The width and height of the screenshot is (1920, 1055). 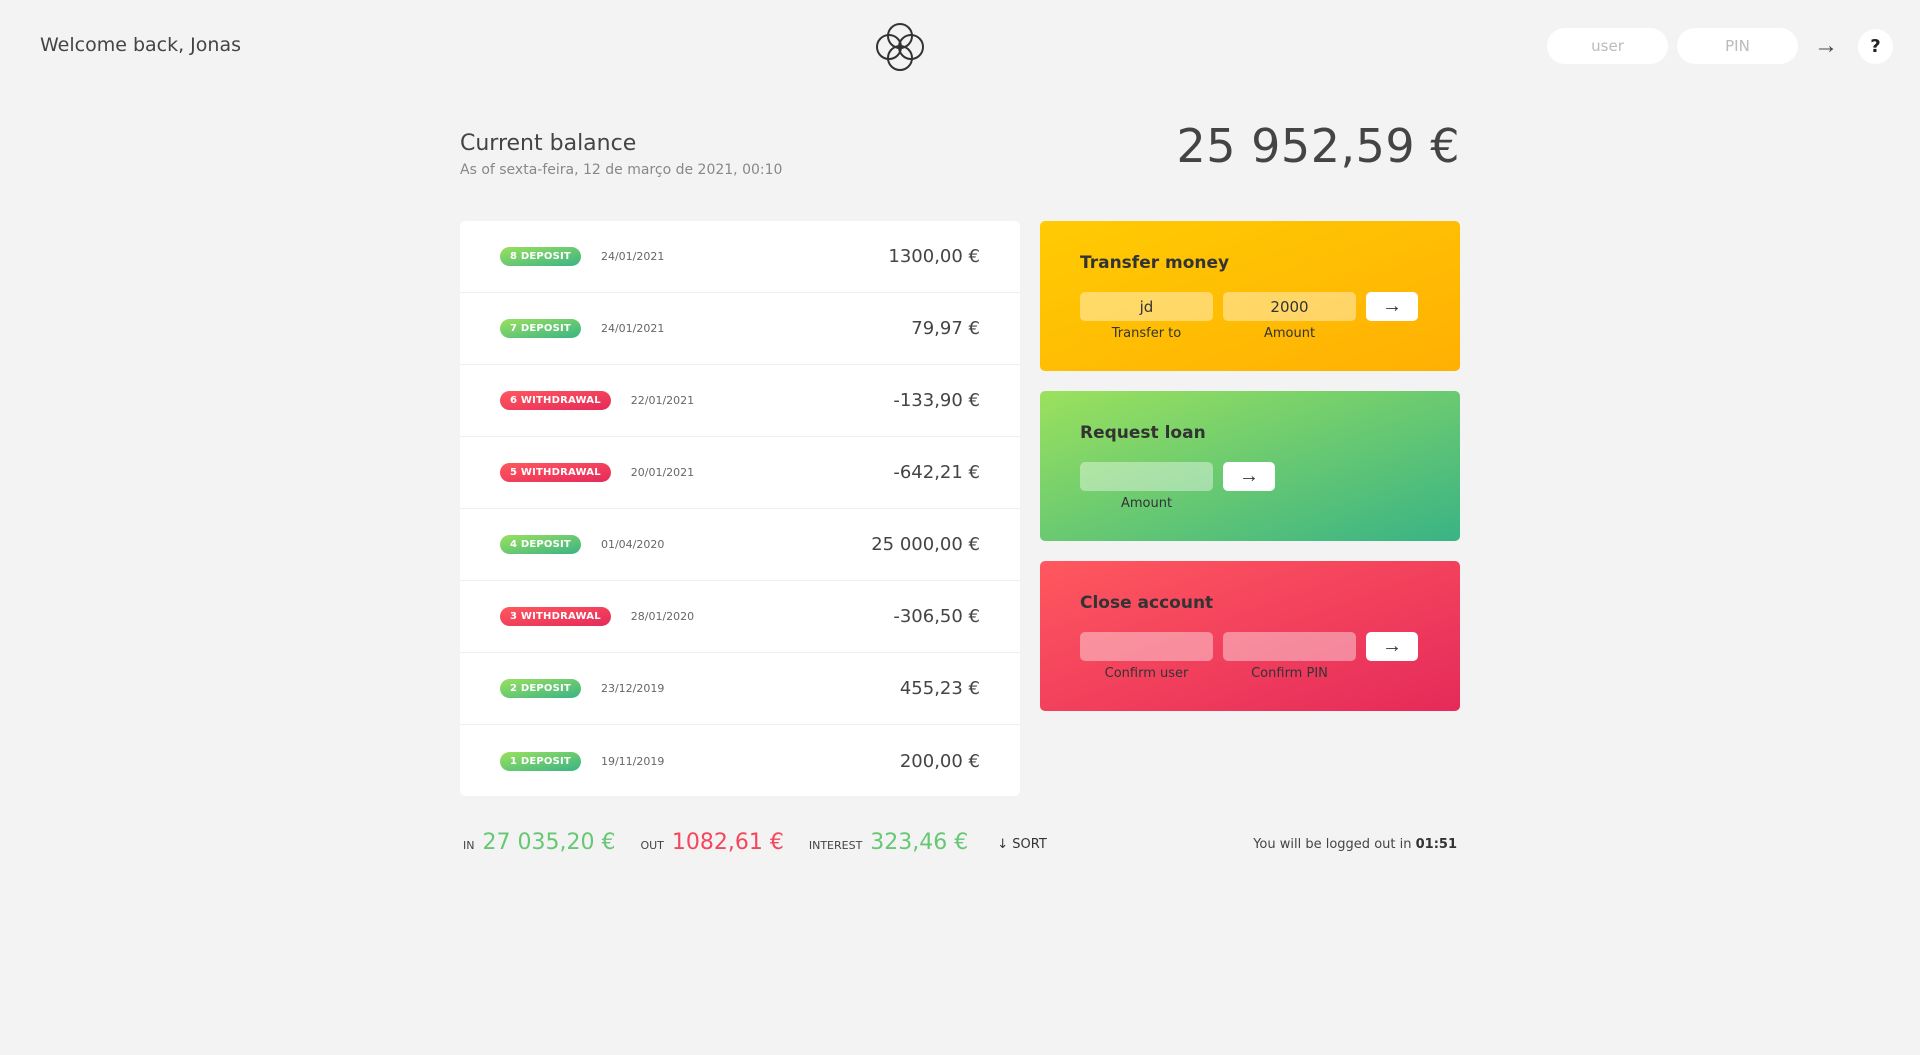 What do you see at coordinates (939, 688) in the screenshot?
I see `movement-value: 455,23 €` at bounding box center [939, 688].